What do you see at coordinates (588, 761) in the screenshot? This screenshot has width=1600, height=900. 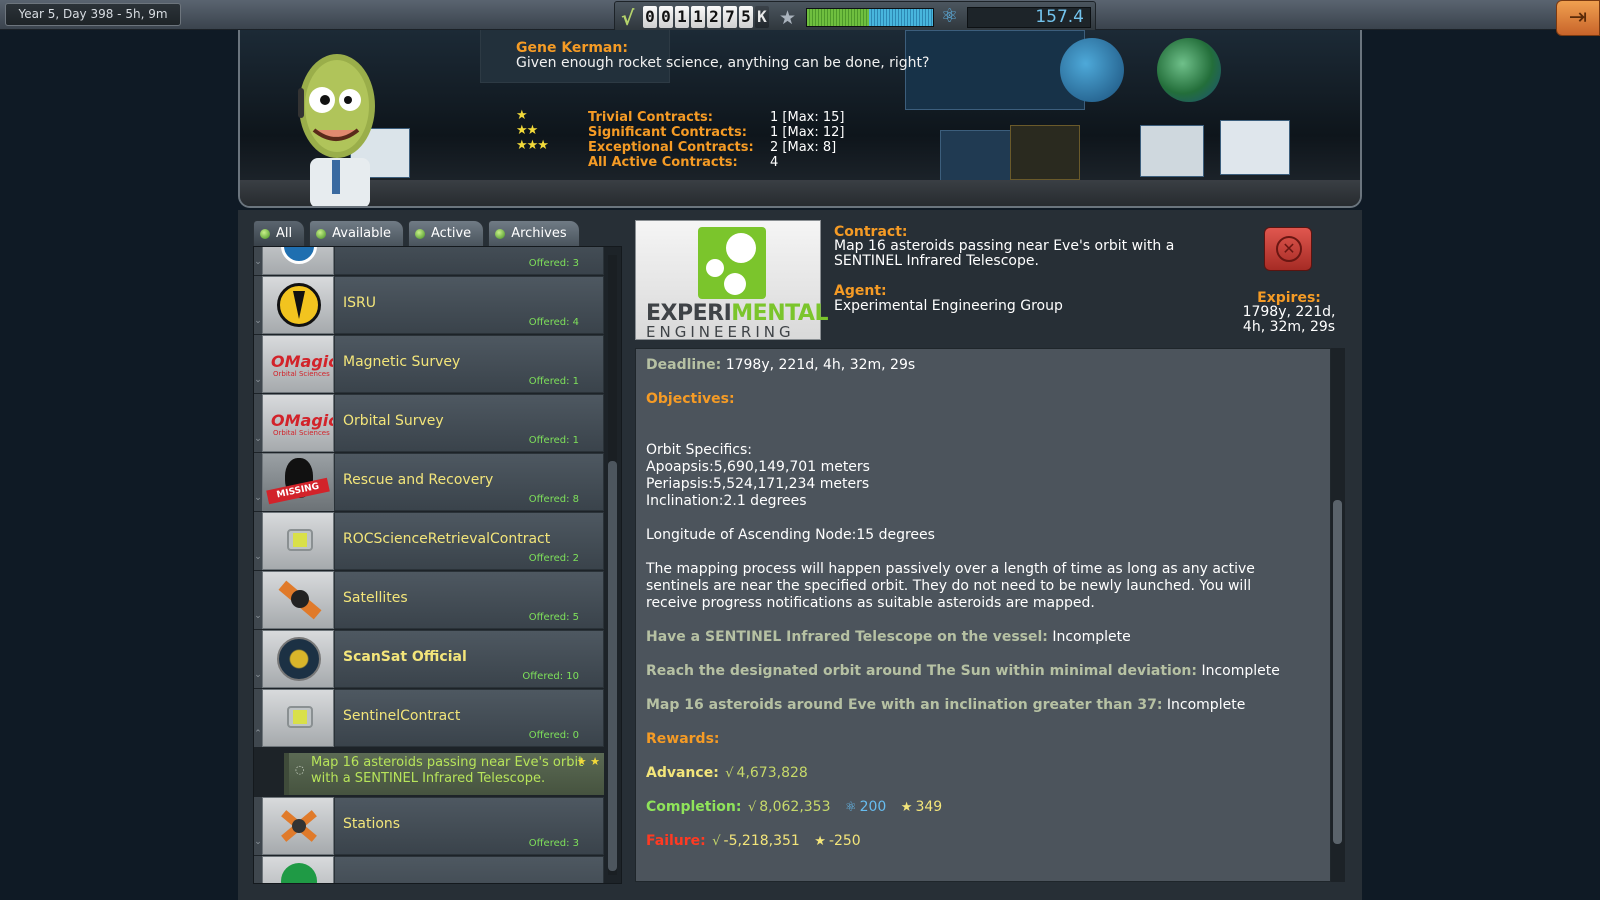 I see `star-icon: ★ ★` at bounding box center [588, 761].